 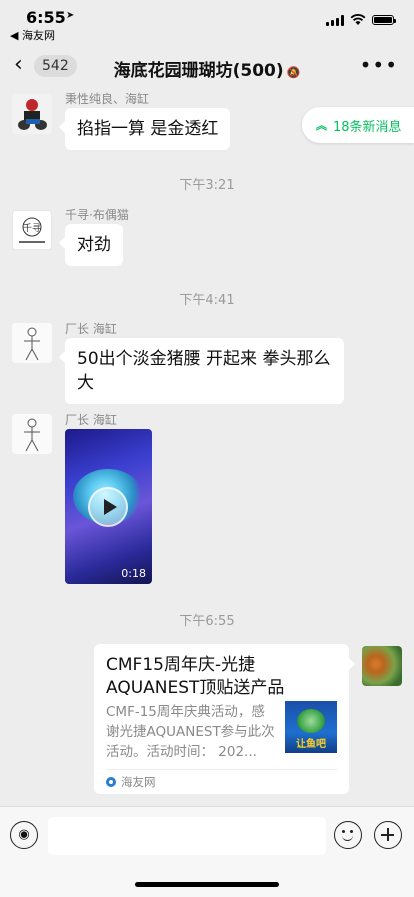 I want to click on status-icons, so click(x=361, y=20).